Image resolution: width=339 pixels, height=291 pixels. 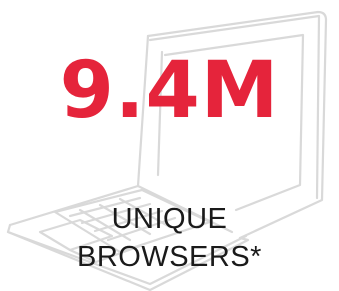 What do you see at coordinates (169, 219) in the screenshot?
I see `stat-label-line-1: UNIQUE` at bounding box center [169, 219].